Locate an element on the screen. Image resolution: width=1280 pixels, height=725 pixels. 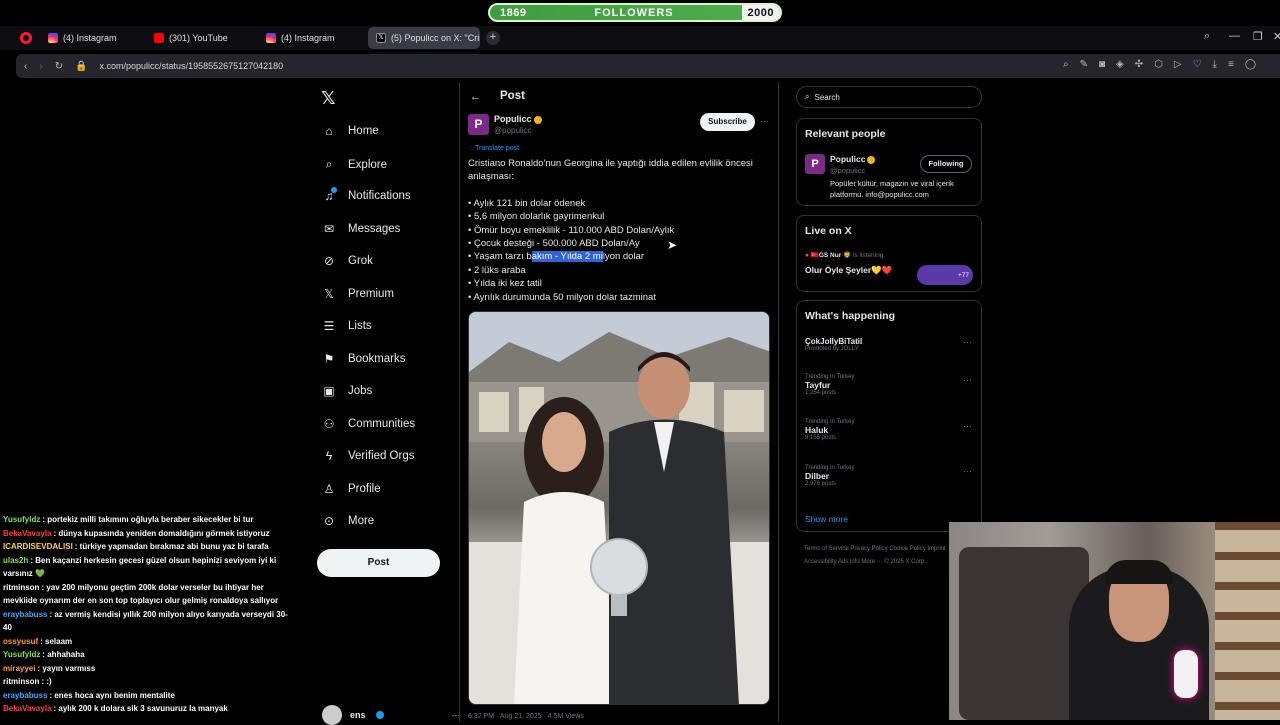
verified-badge-icon is located at coordinates (537, 119).